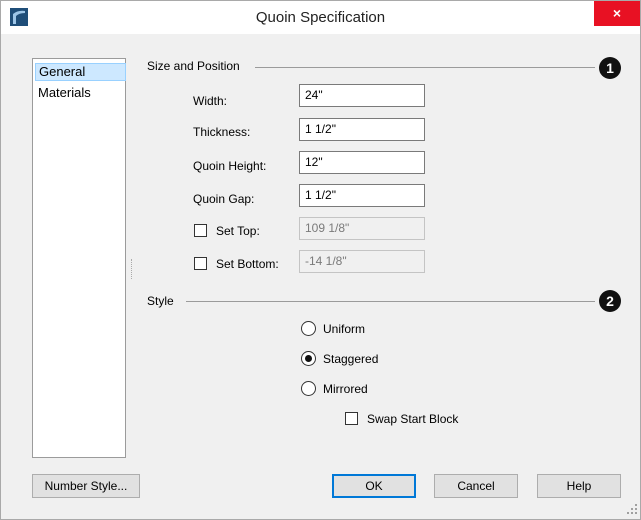 The width and height of the screenshot is (641, 520). Describe the element at coordinates (610, 68) in the screenshot. I see `callout-badge-1: 1` at that location.